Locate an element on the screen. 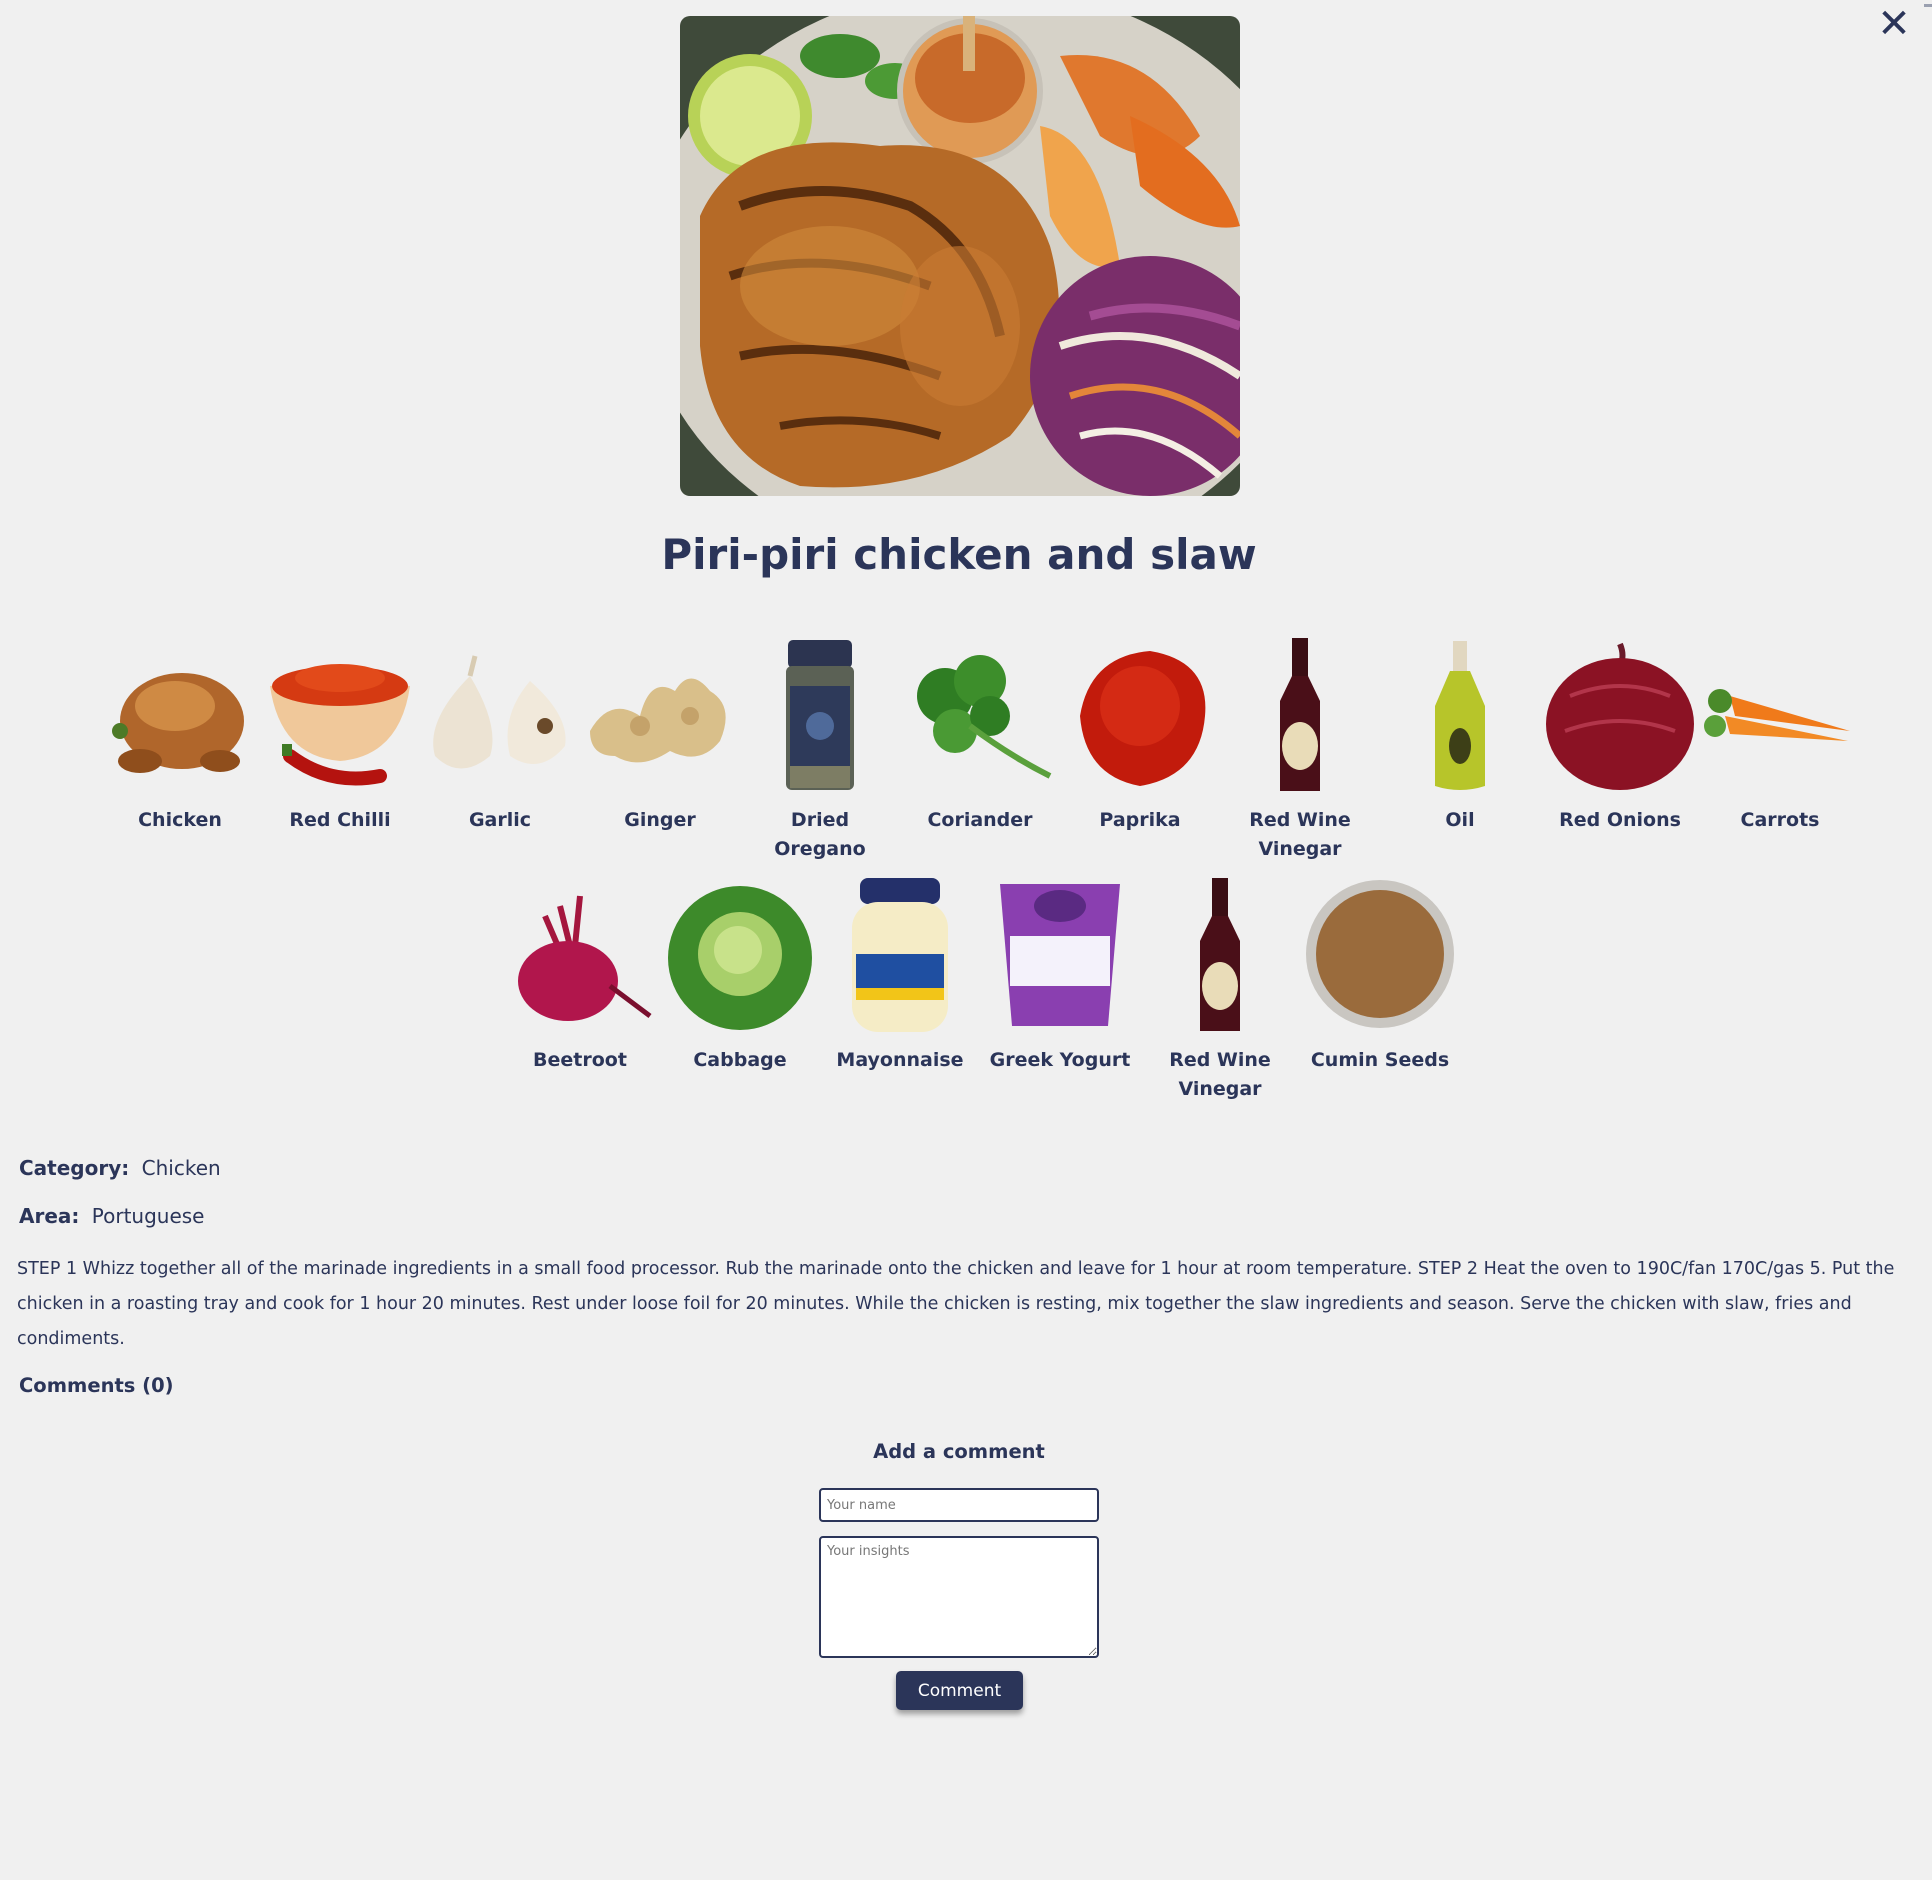 This screenshot has width=1932, height=1880. ingredient-item: Ginger is located at coordinates (660, 750).